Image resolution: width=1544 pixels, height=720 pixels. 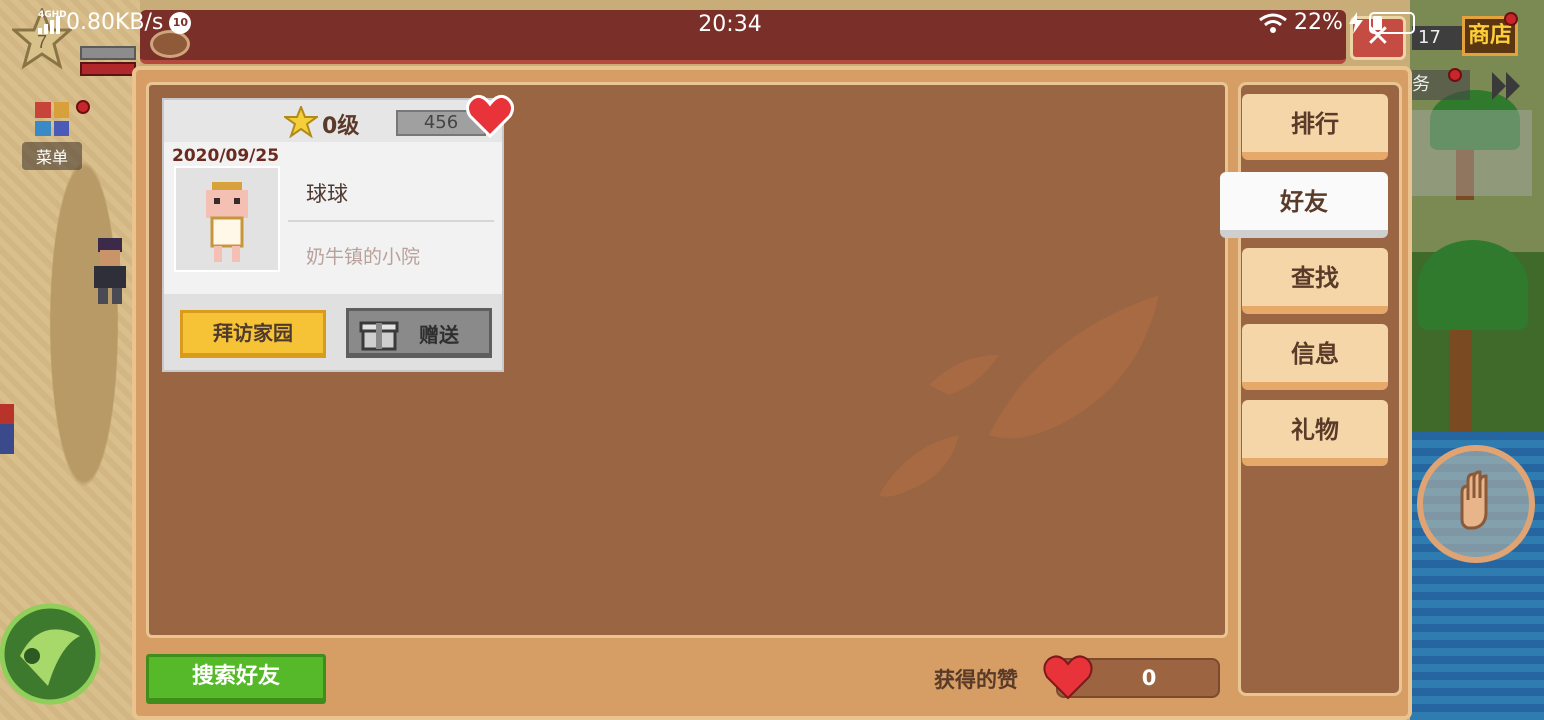 What do you see at coordinates (1315, 127) in the screenshot?
I see `tab-ranking: 排行` at bounding box center [1315, 127].